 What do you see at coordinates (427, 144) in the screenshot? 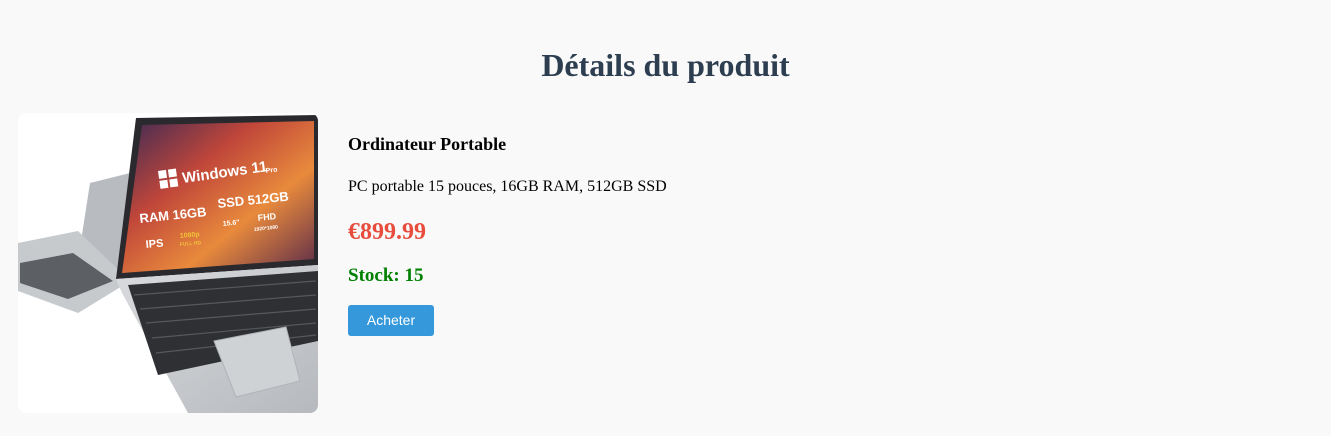
I see `product-name: Ordinateur Portable` at bounding box center [427, 144].